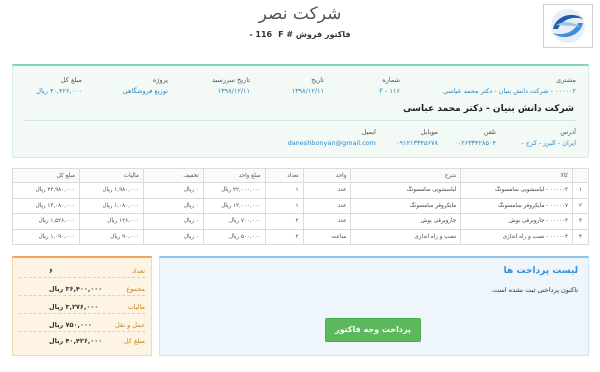  Describe the element at coordinates (429, 132) in the screenshot. I see `mobile-label: موبایل` at that location.